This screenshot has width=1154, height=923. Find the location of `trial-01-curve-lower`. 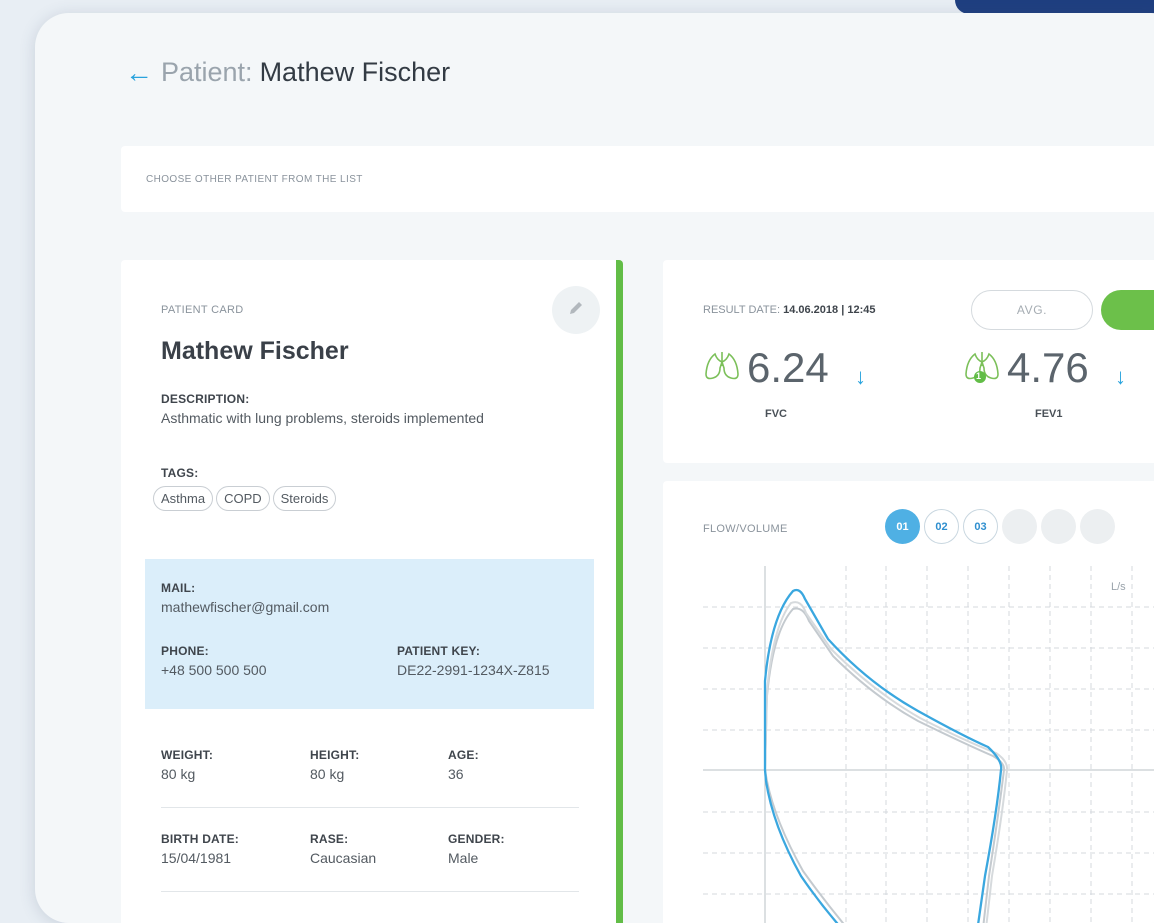

trial-01-curve-lower is located at coordinates (809, 846).